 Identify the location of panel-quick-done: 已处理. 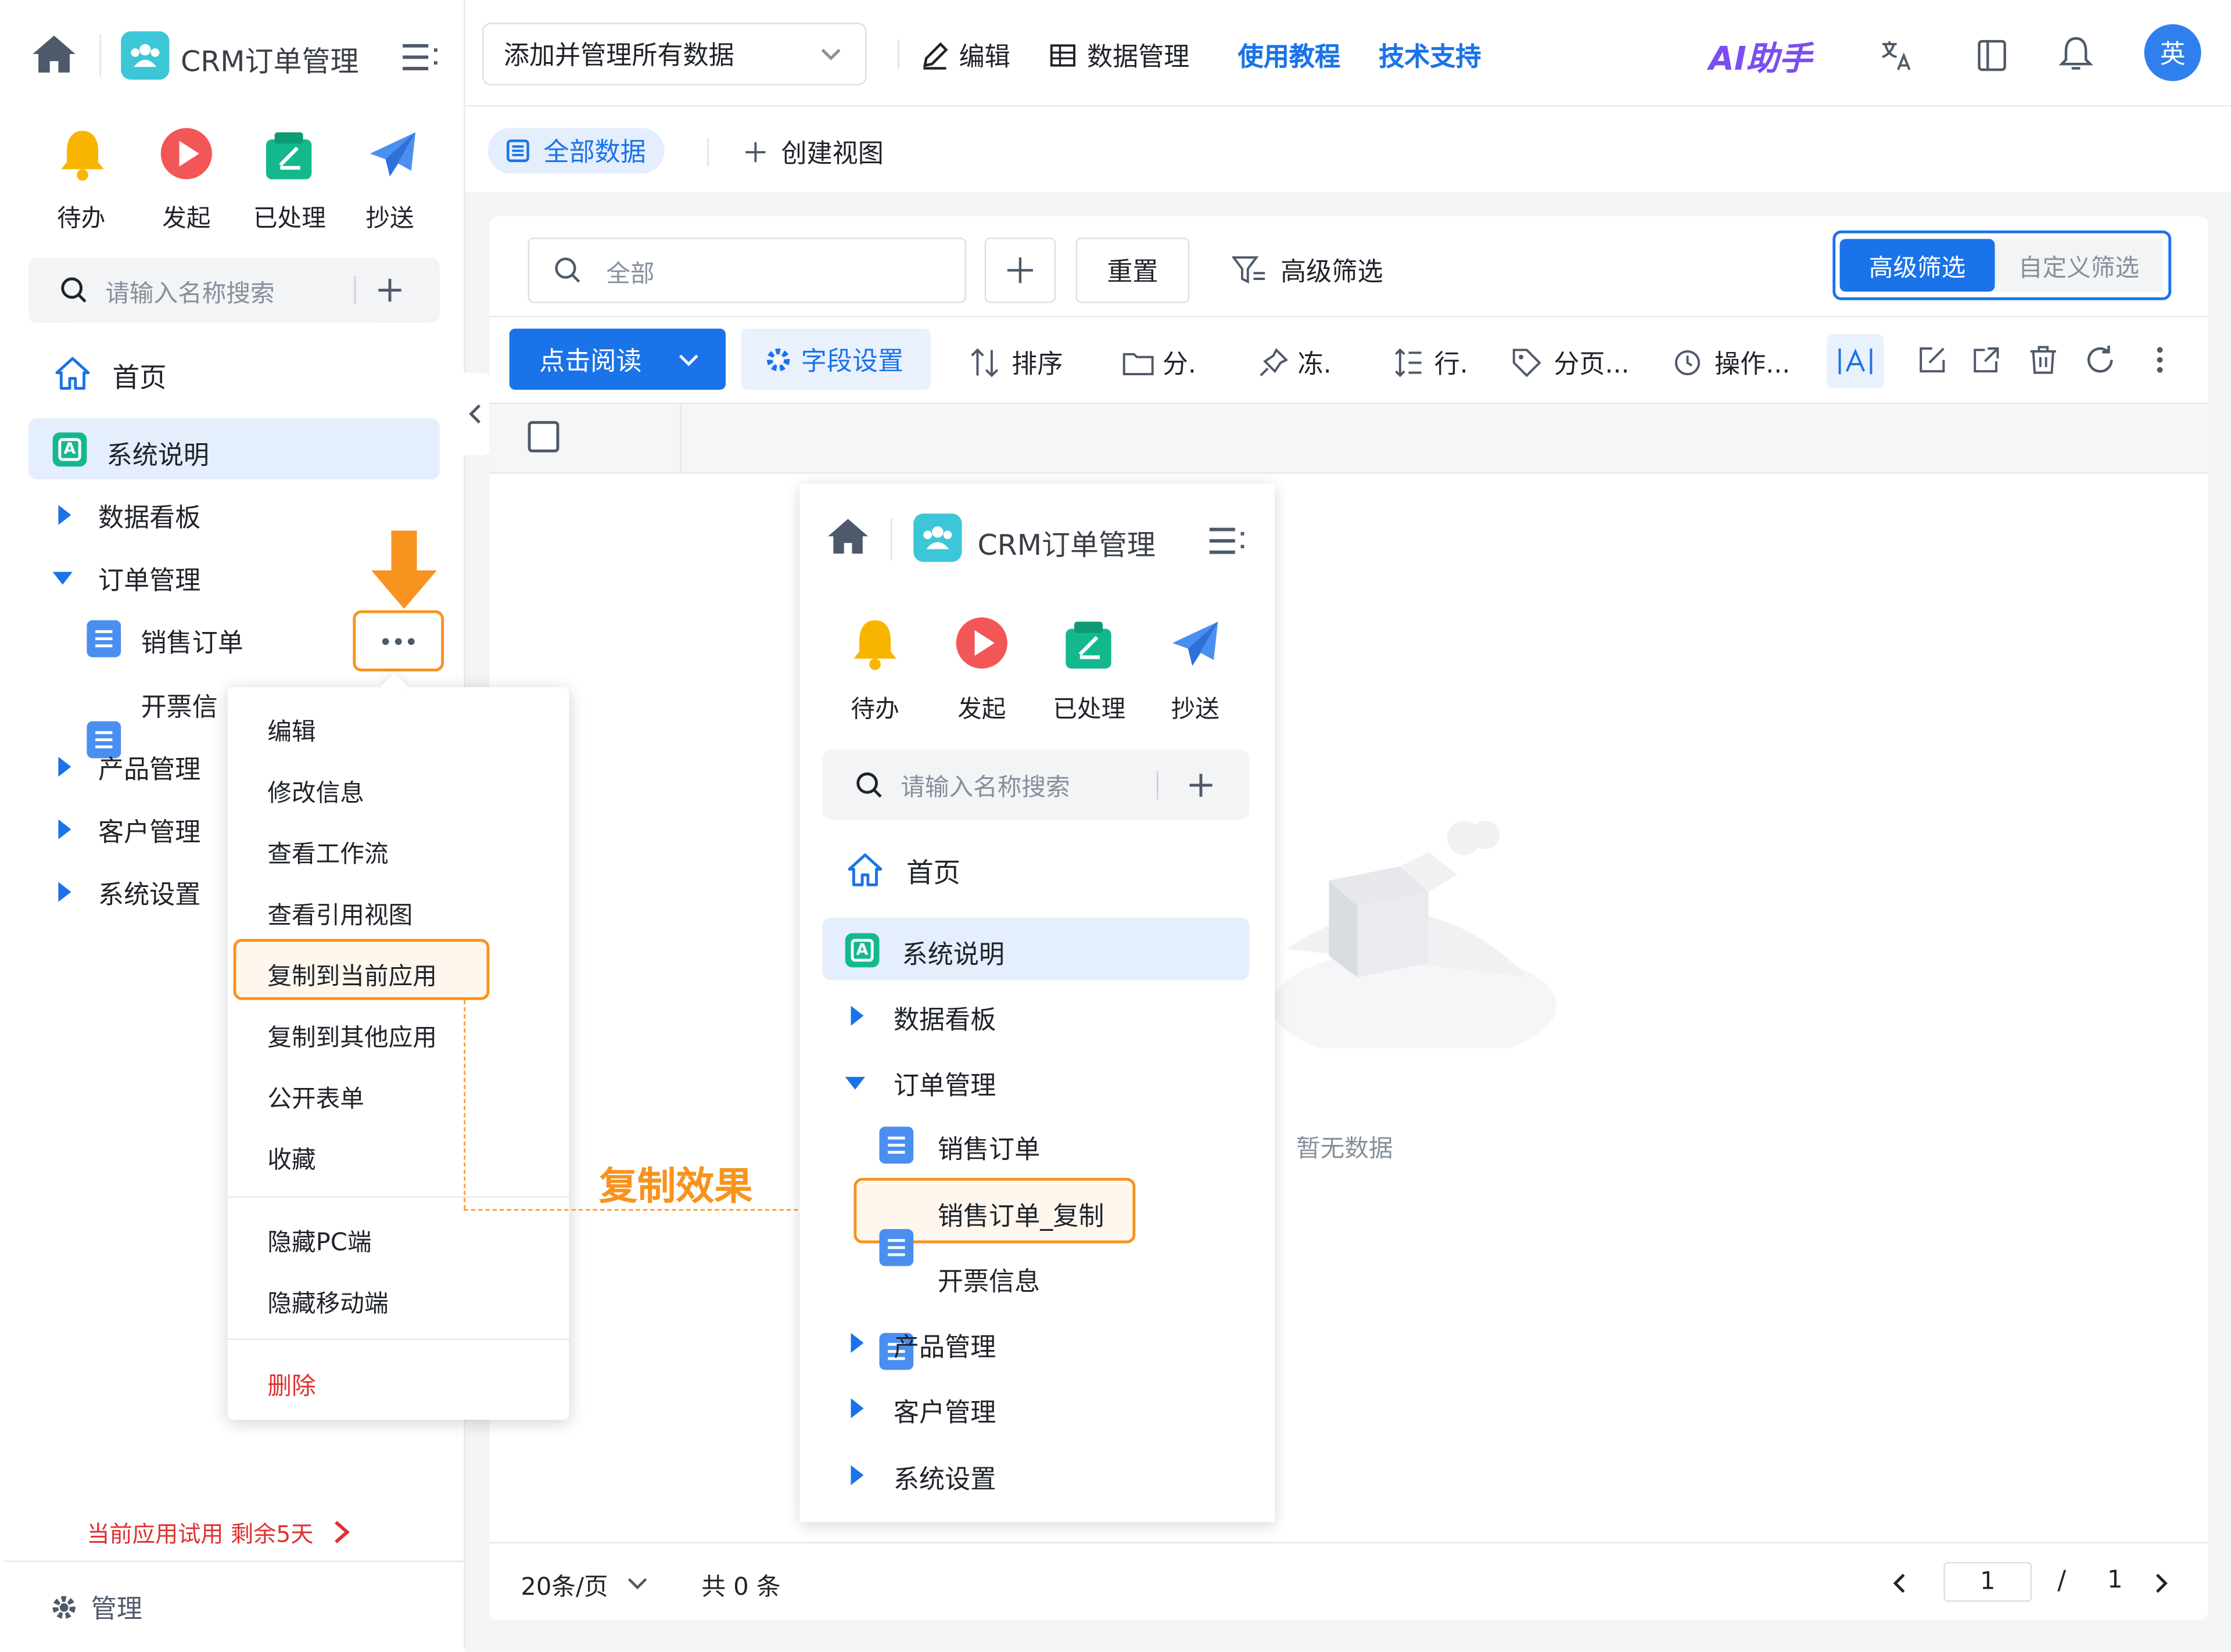
(1089, 709).